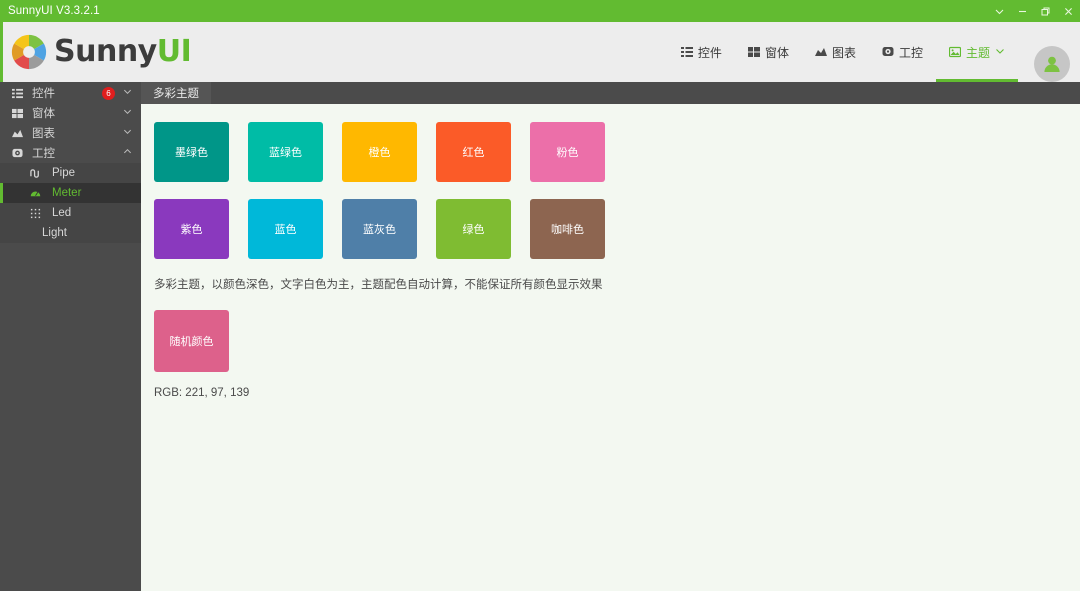 The image size is (1080, 591). What do you see at coordinates (1045, 11) in the screenshot?
I see `maximize-icon` at bounding box center [1045, 11].